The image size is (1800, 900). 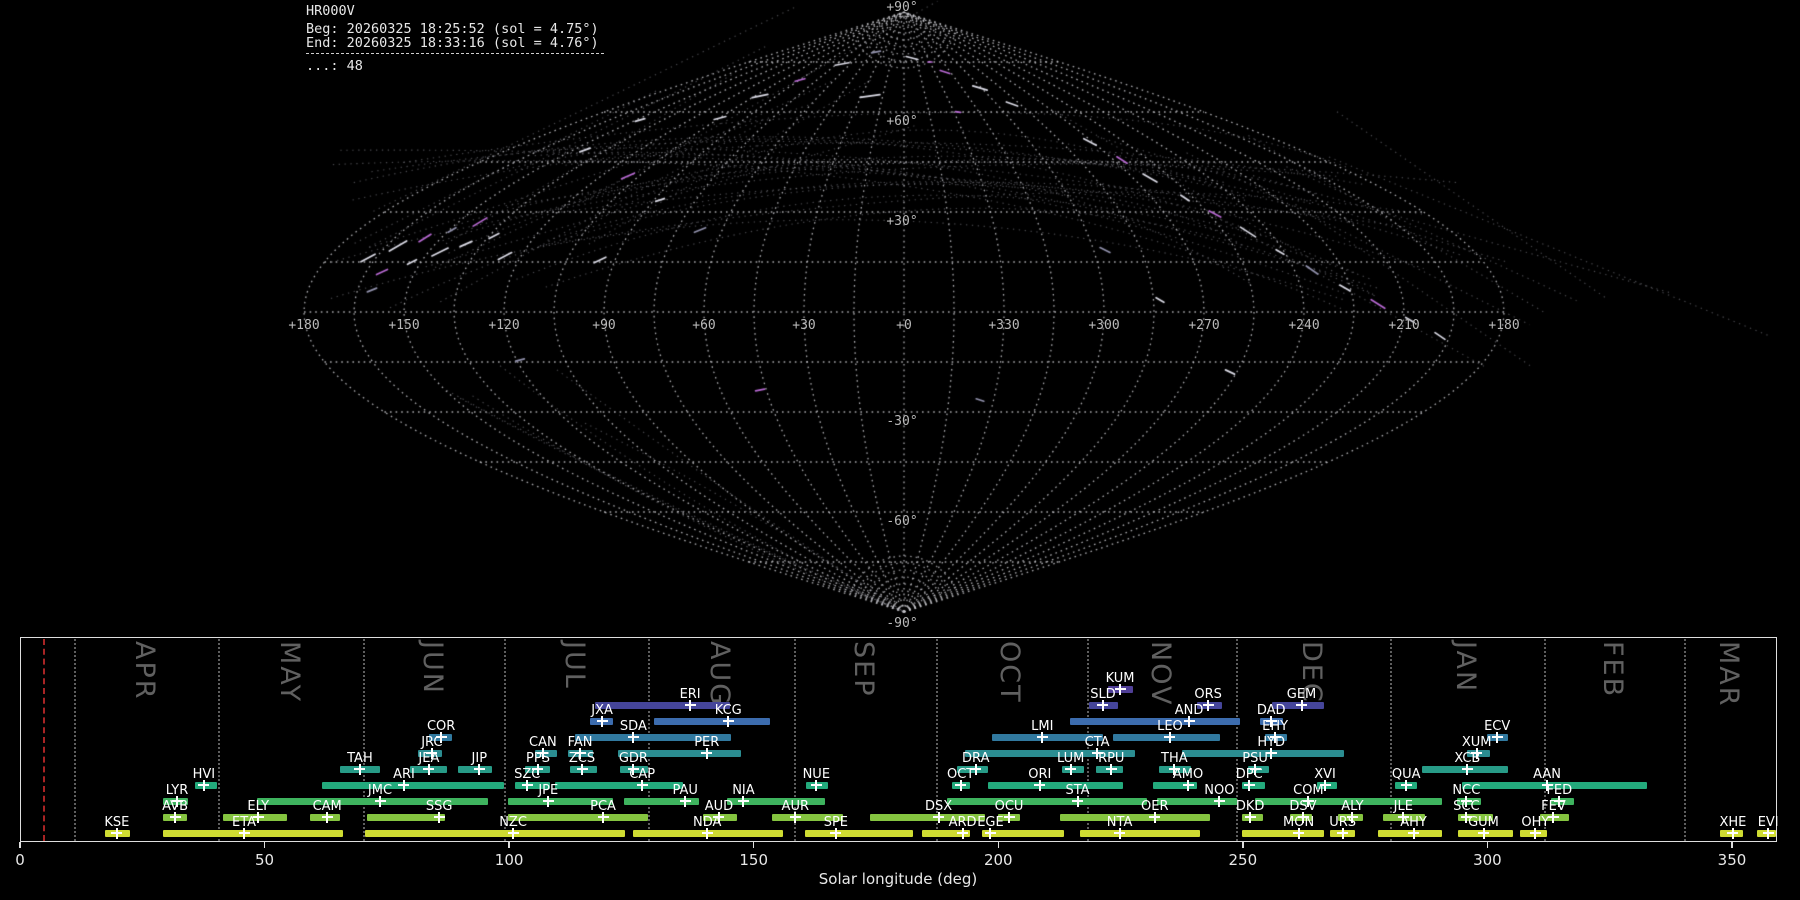 I want to click on x-tick-label: 0, so click(x=20, y=860).